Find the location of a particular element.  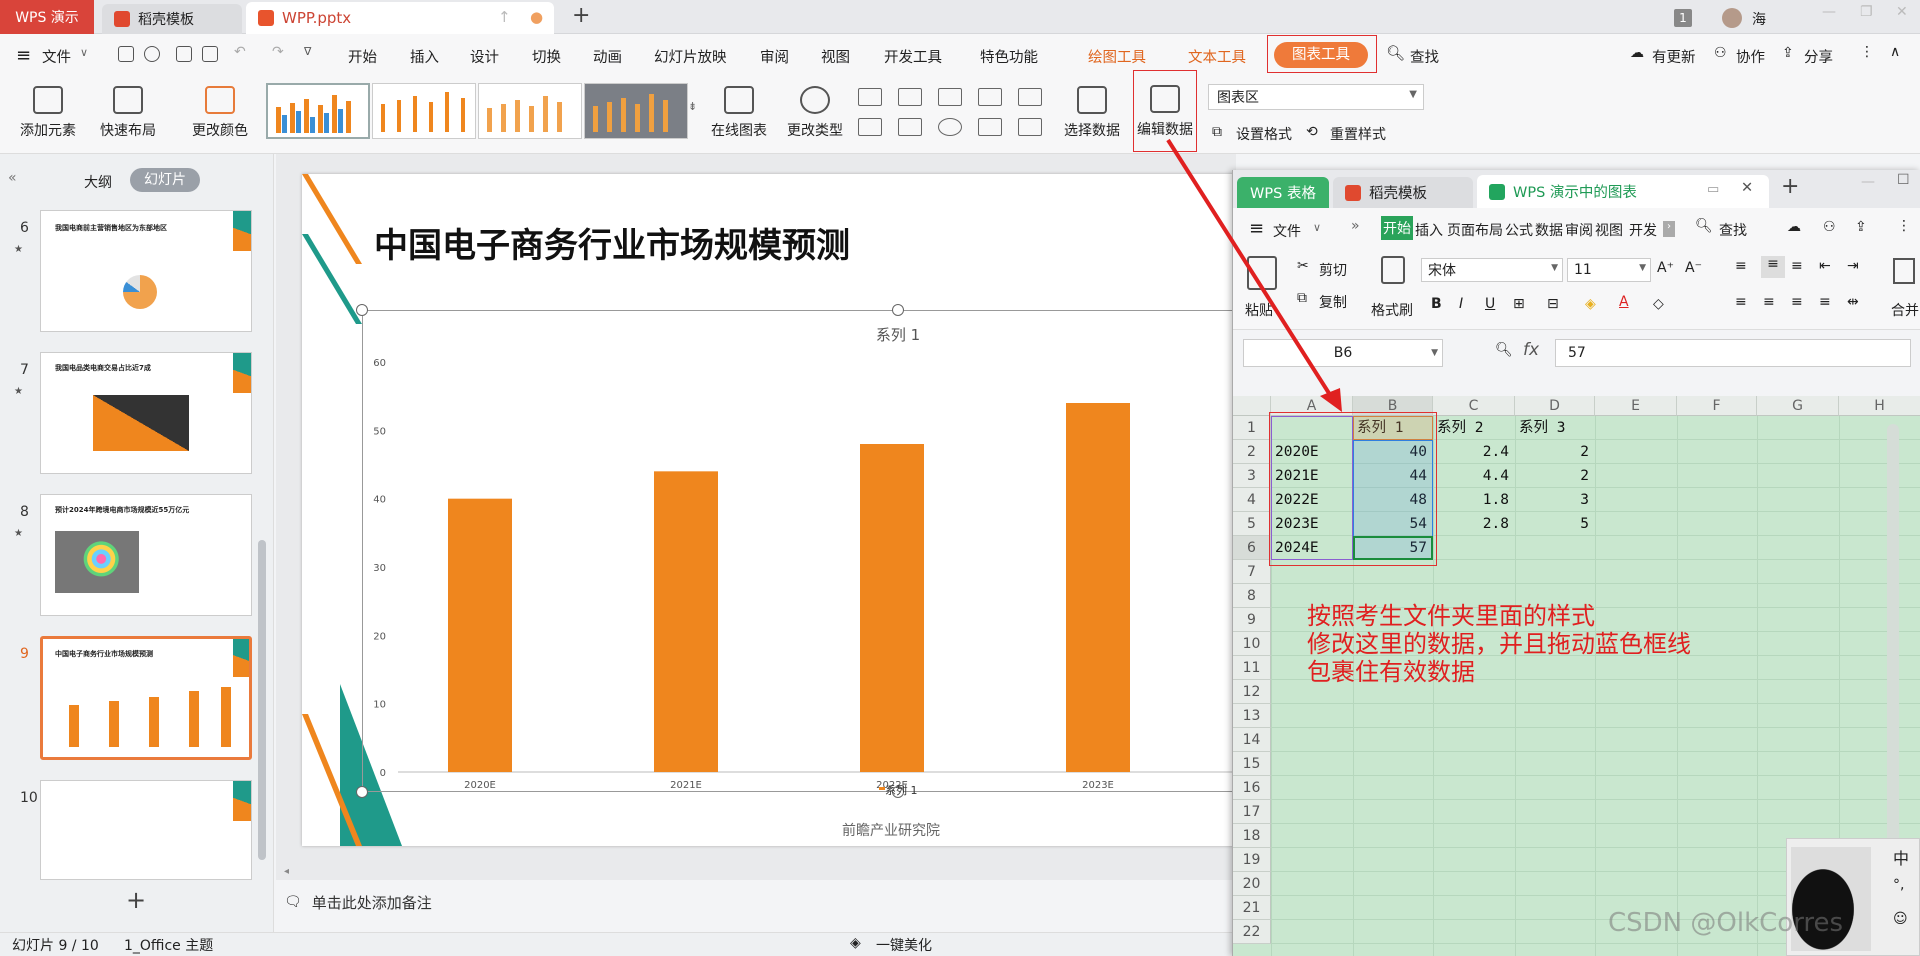

cell: 1.8 is located at coordinates (1471, 500).